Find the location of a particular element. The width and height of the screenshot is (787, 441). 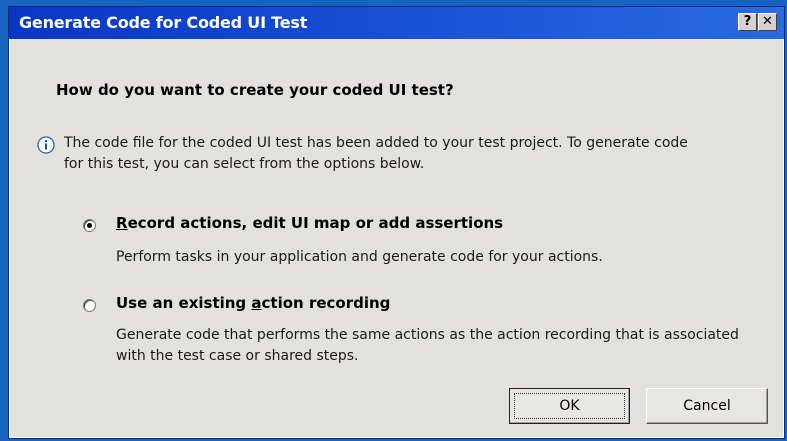

dialog-title: Generate Code for Coded UI Test is located at coordinates (163, 22).